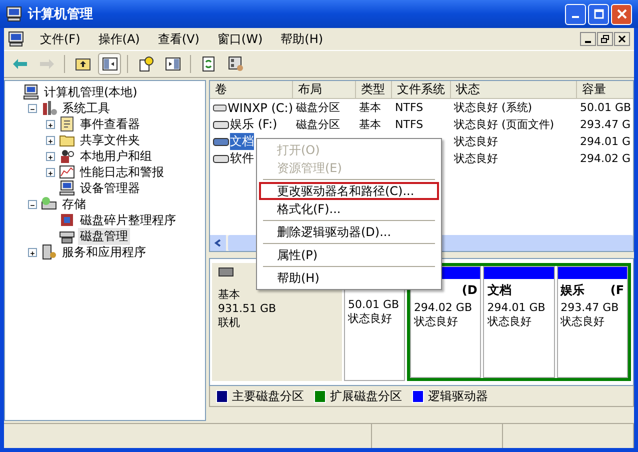 The width and height of the screenshot is (638, 452). Describe the element at coordinates (302, 39) in the screenshot. I see `menu-item: 帮助(H)` at that location.